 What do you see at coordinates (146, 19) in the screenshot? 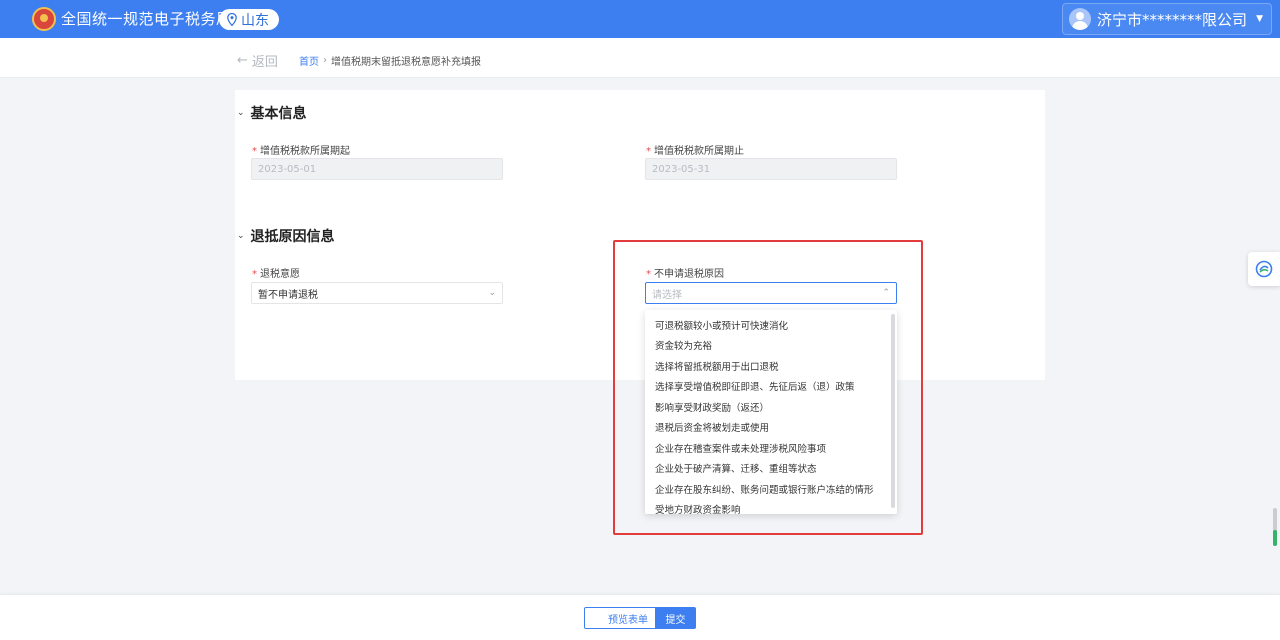
I see `site-title: 全国统一规范电子税务局` at bounding box center [146, 19].